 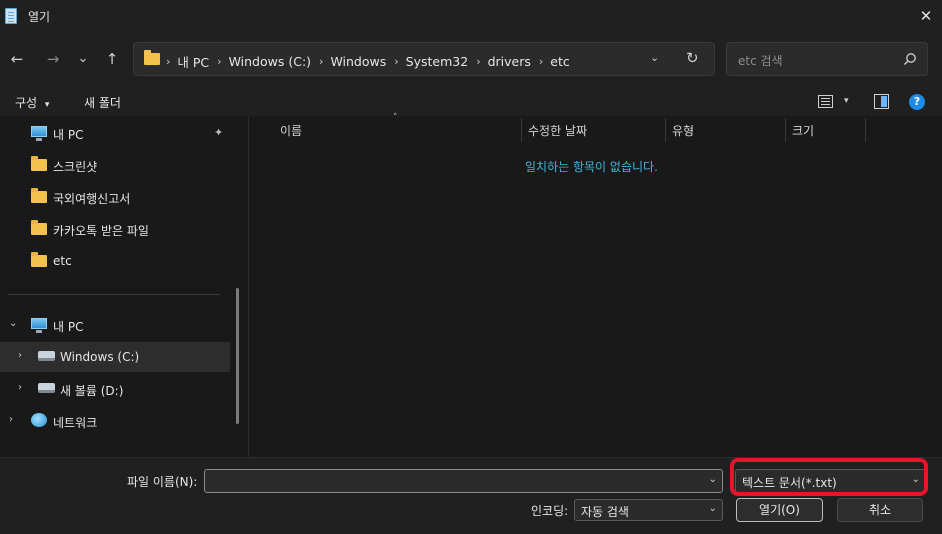 What do you see at coordinates (803, 130) in the screenshot?
I see `column-header-size: 크기` at bounding box center [803, 130].